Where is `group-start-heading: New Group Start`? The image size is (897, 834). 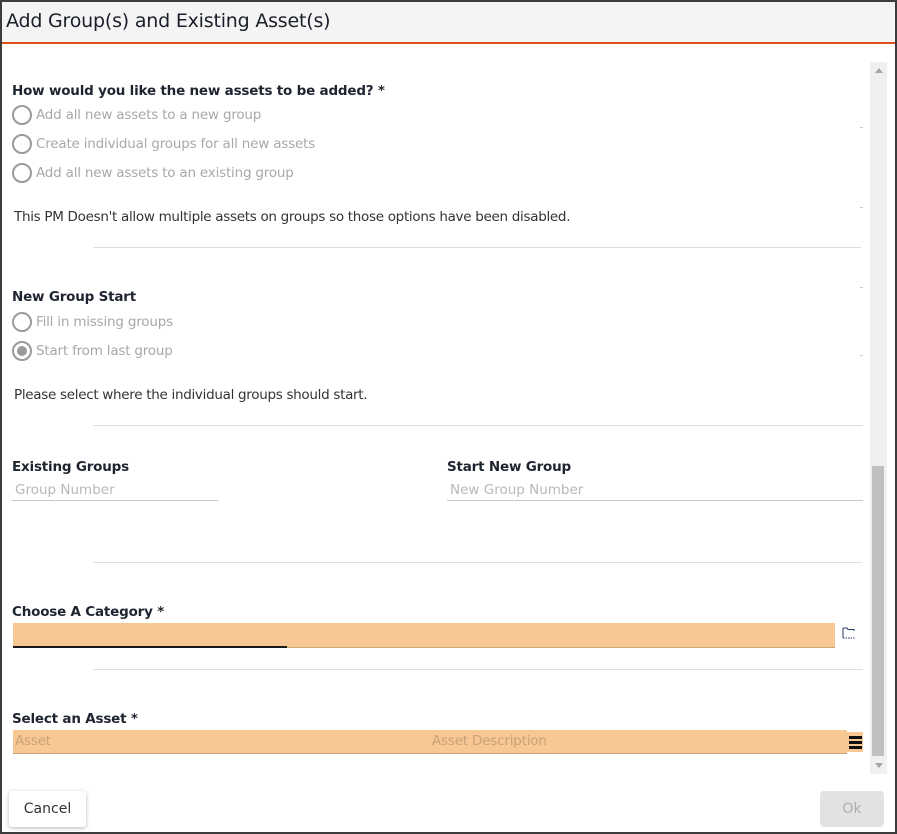
group-start-heading: New Group Start is located at coordinates (74, 297).